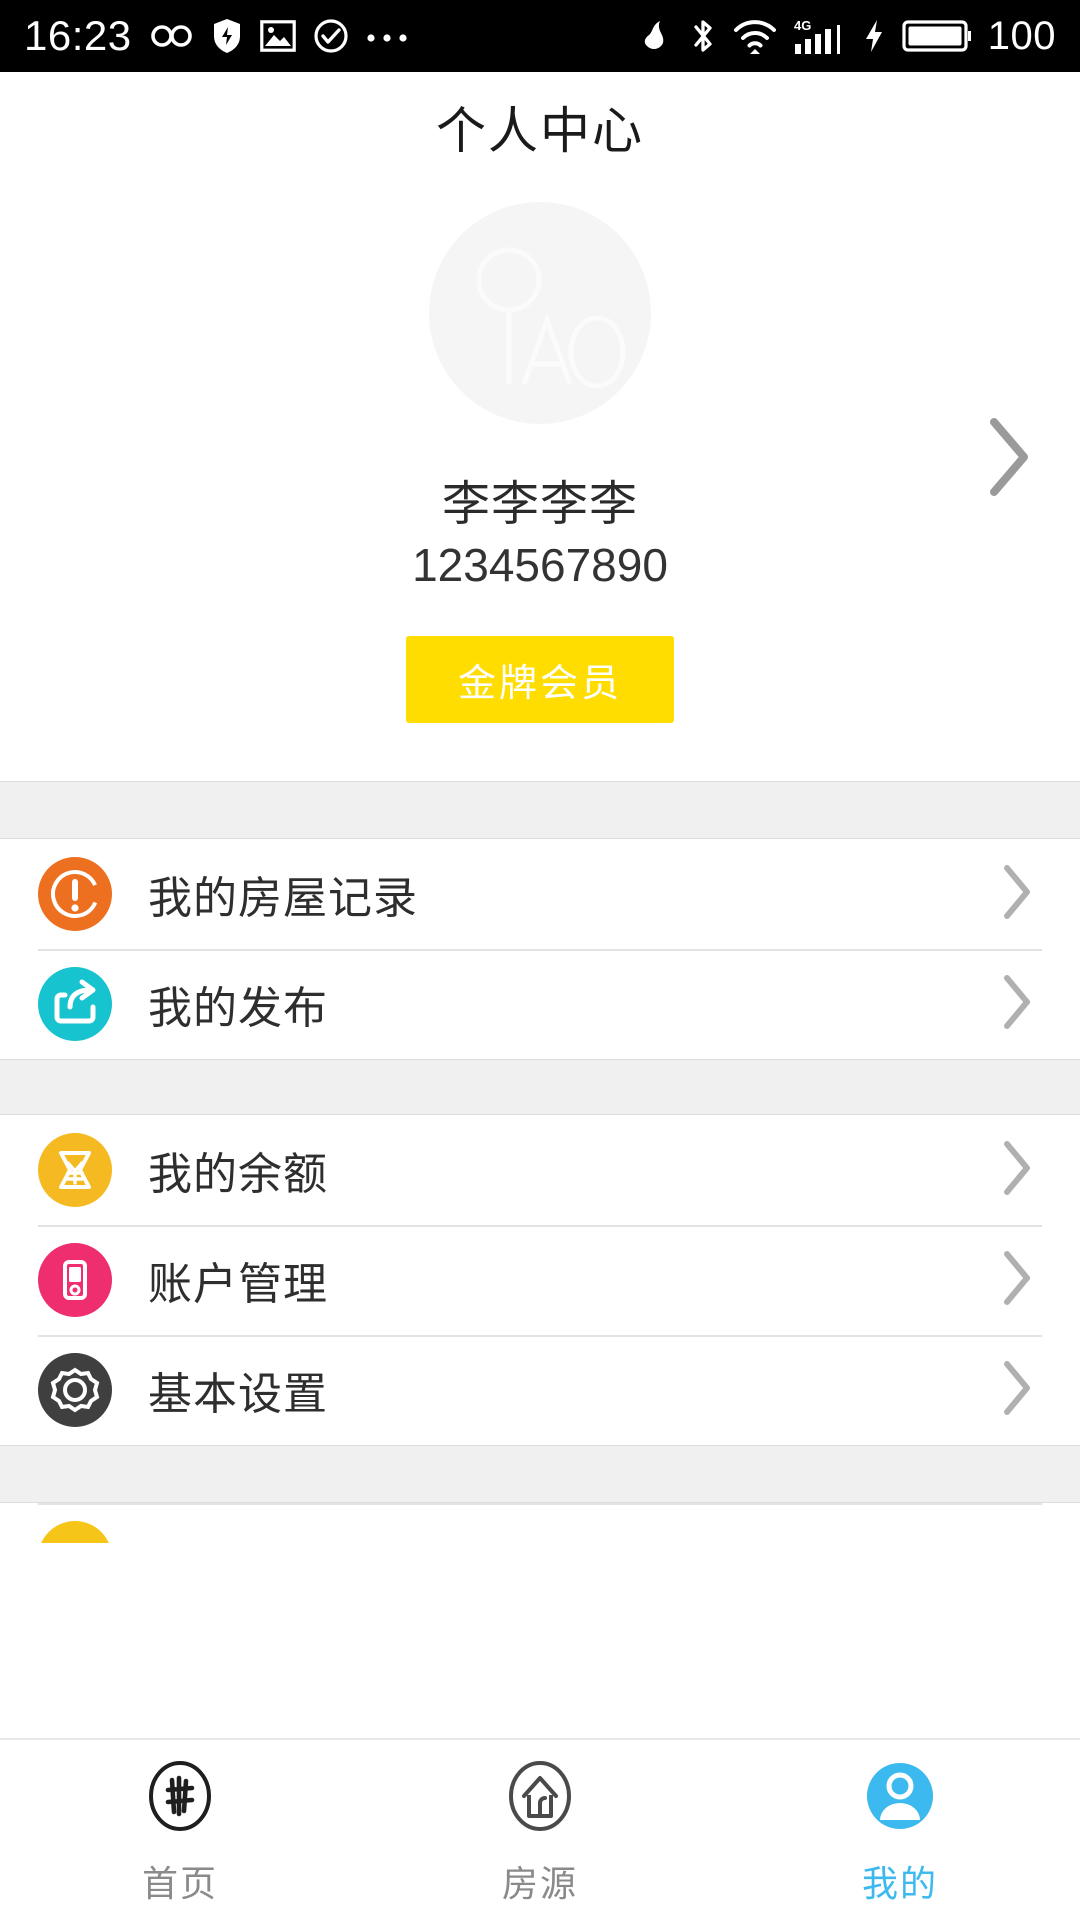 Image resolution: width=1080 pixels, height=1920 pixels. I want to click on battery-percent: 100, so click(1021, 35).